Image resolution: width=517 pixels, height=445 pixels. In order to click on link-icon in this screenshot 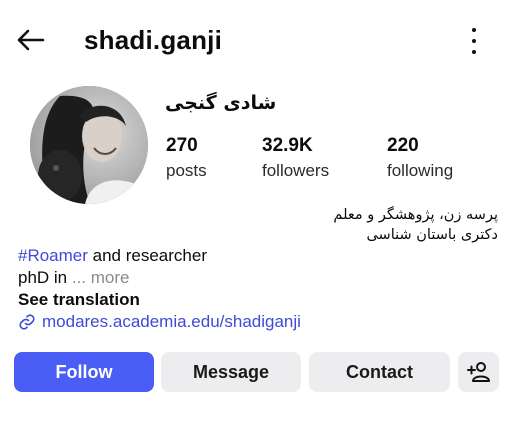, I will do `click(27, 322)`.